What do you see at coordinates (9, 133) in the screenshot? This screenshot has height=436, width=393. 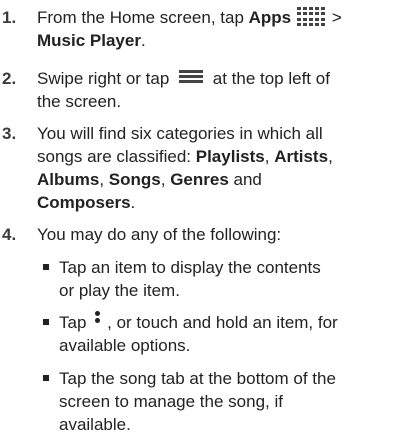 I see `step-number: 3.` at bounding box center [9, 133].